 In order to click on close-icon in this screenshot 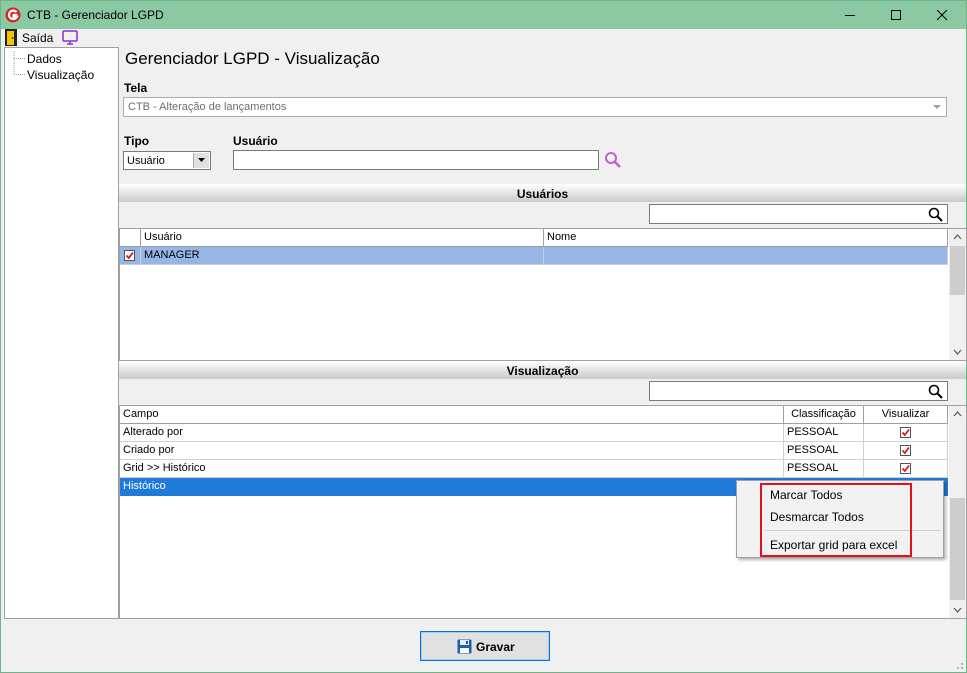, I will do `click(942, 15)`.